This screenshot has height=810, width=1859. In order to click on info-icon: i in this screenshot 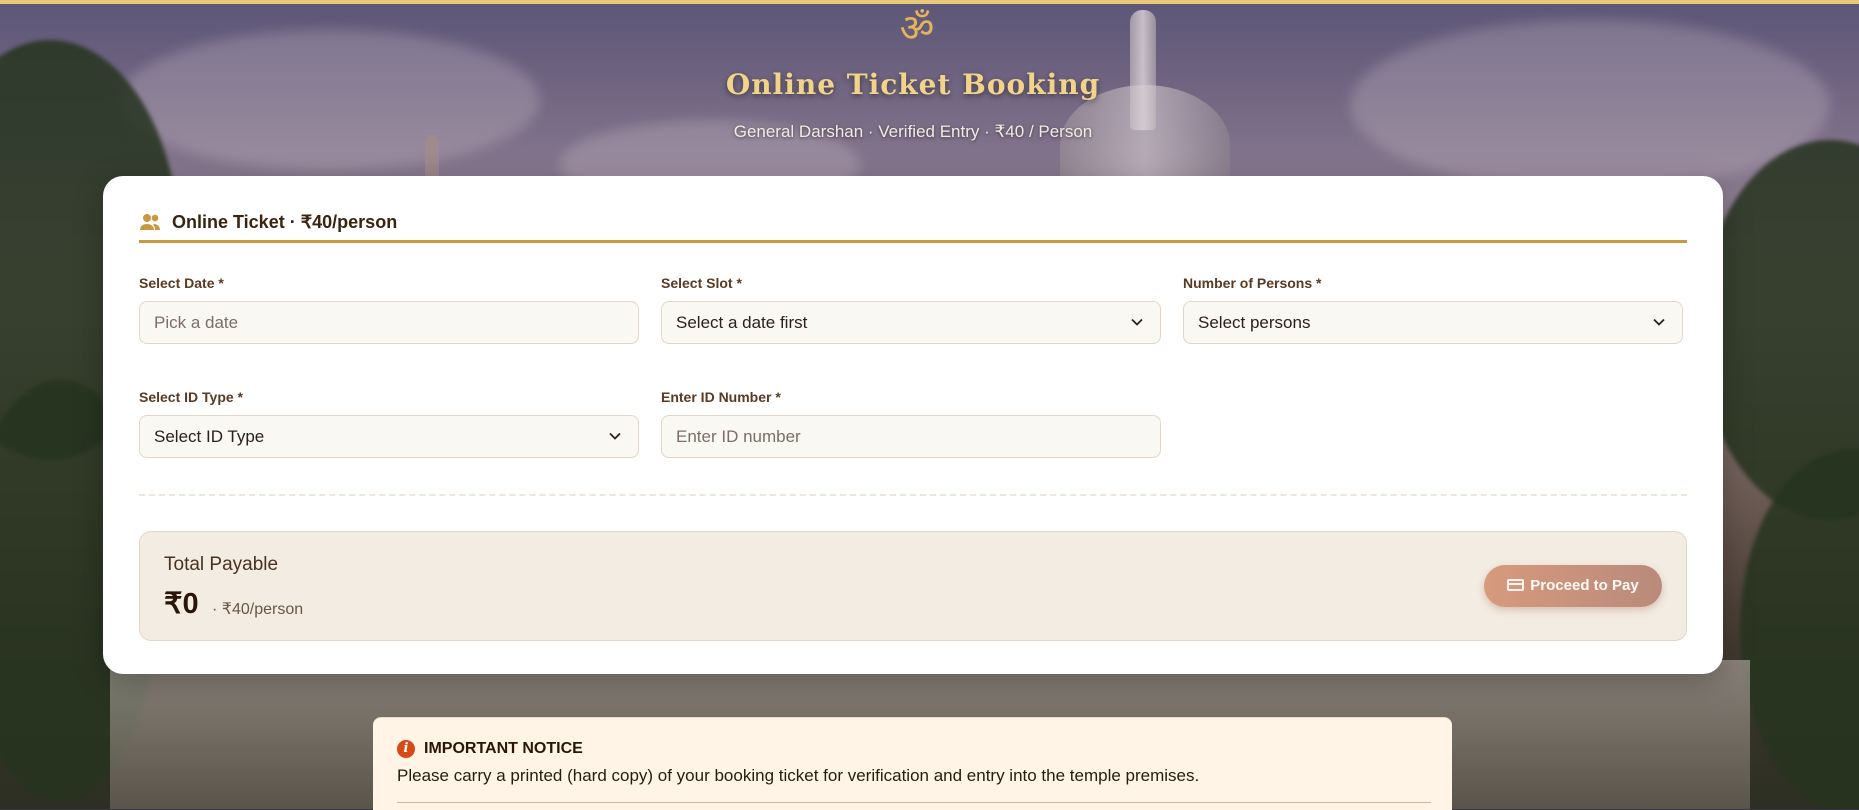, I will do `click(406, 749)`.